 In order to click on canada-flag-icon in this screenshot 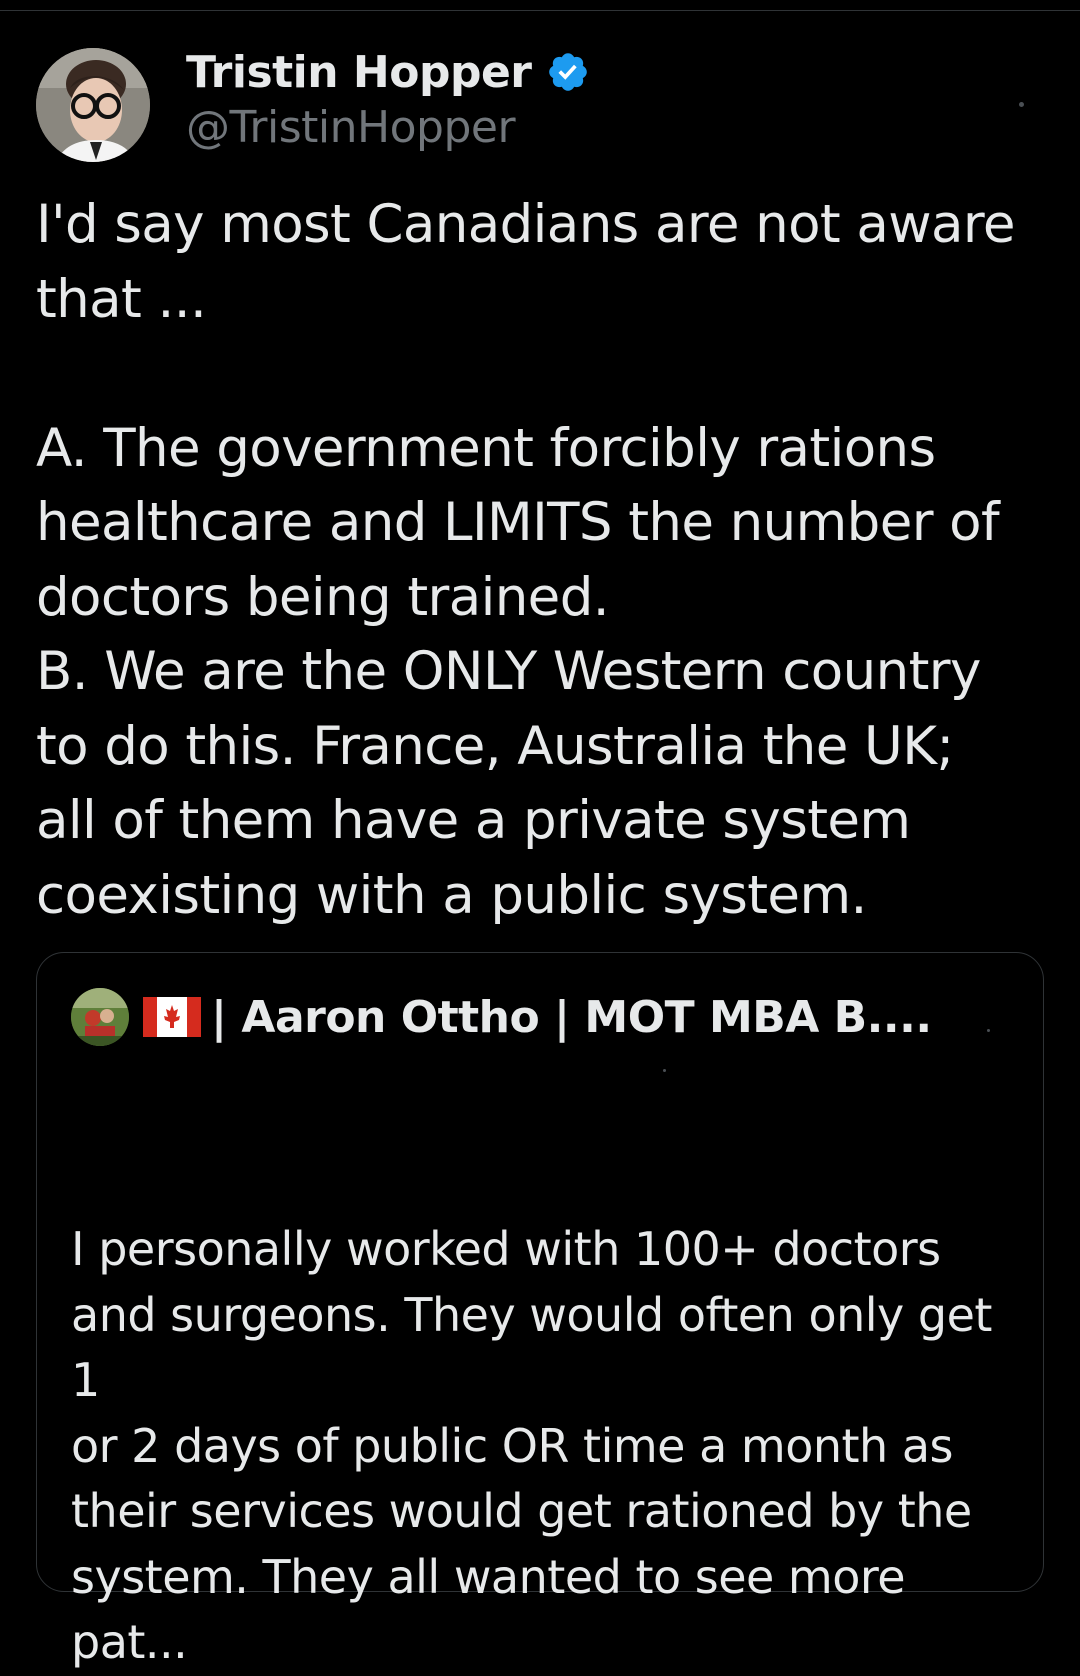, I will do `click(172, 1017)`.